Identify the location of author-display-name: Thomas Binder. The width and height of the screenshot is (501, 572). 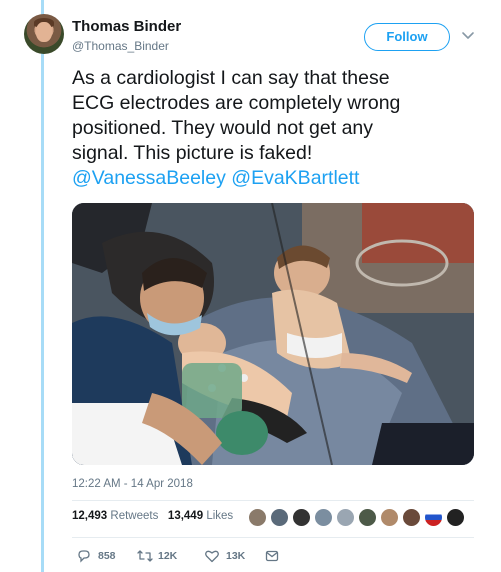
(126, 26).